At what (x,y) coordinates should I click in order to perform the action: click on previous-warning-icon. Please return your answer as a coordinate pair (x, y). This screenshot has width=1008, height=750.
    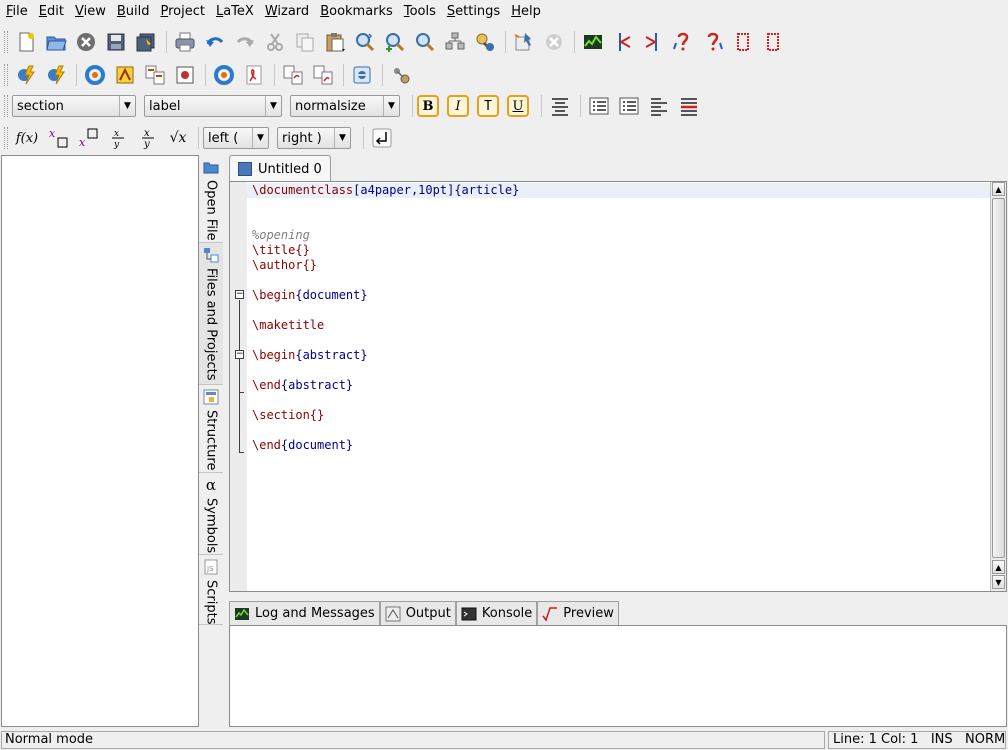
    Looking at the image, I should click on (683, 42).